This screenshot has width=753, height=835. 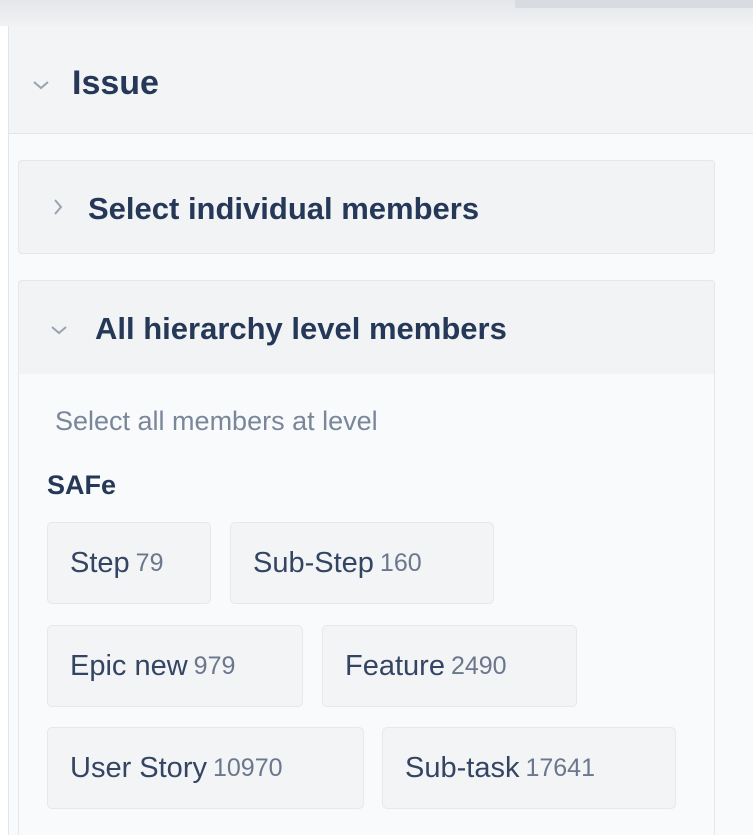 I want to click on chip-count: 979, so click(x=214, y=665).